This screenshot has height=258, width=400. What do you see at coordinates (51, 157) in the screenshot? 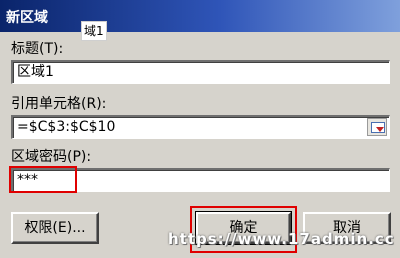
I see `password-label: 区域密码(P):` at bounding box center [51, 157].